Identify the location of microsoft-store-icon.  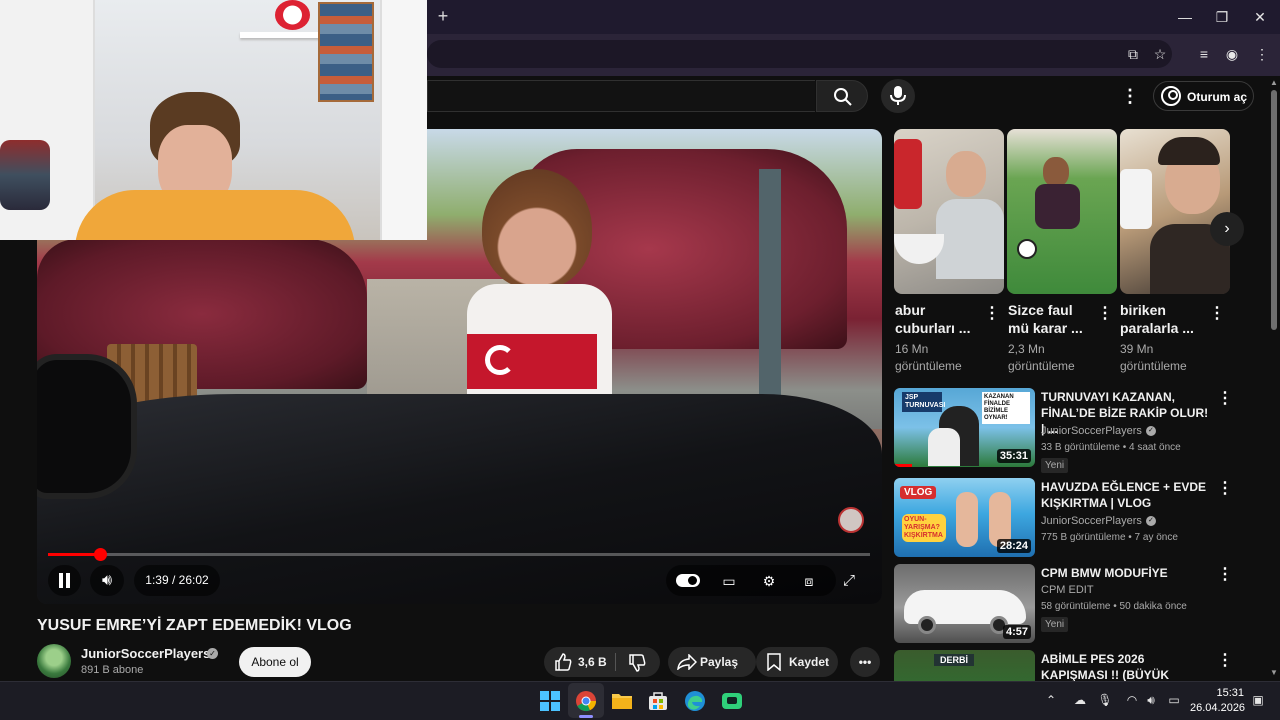
(658, 701).